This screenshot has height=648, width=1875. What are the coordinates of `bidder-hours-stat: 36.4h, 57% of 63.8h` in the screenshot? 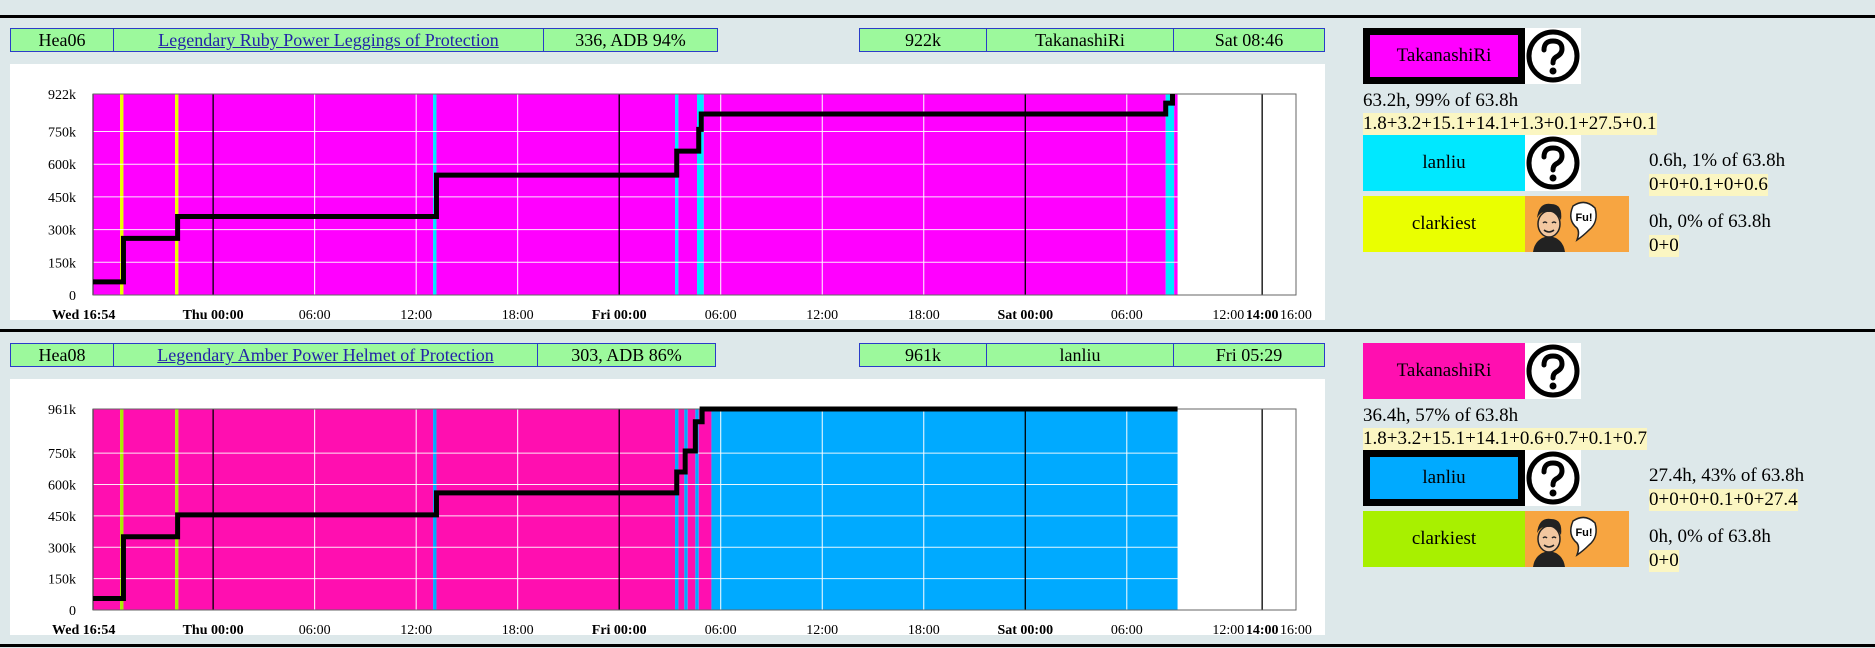 It's located at (1441, 415).